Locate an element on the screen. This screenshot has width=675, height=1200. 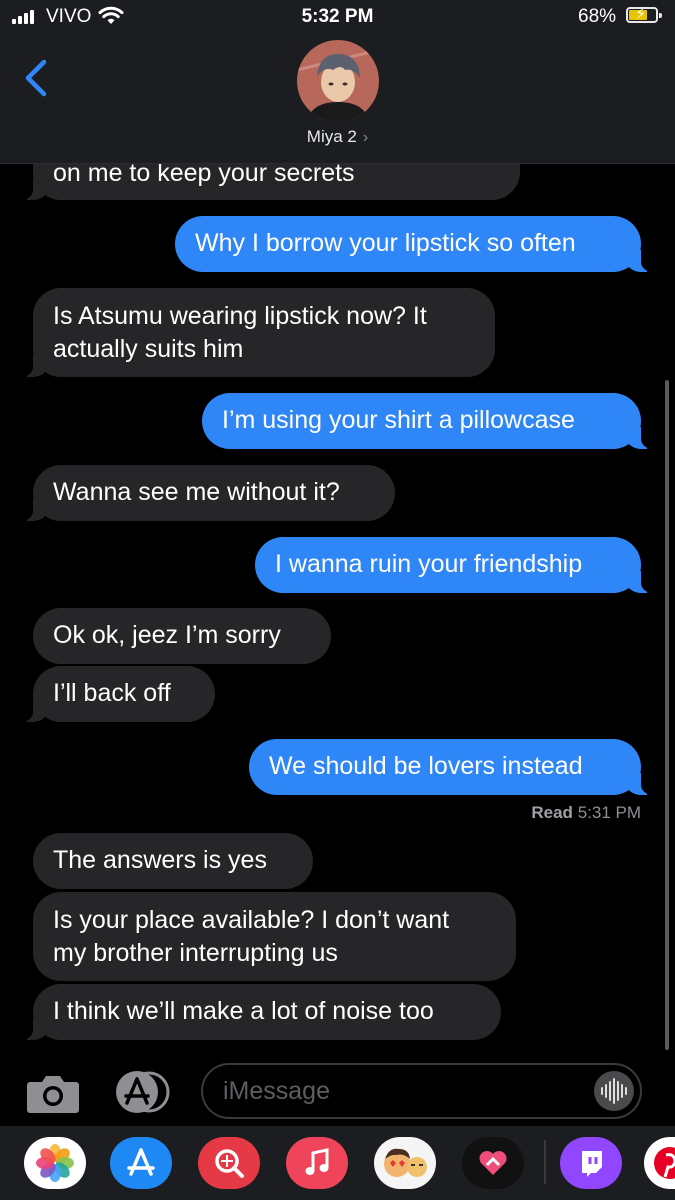
contact-avatar is located at coordinates (338, 81).